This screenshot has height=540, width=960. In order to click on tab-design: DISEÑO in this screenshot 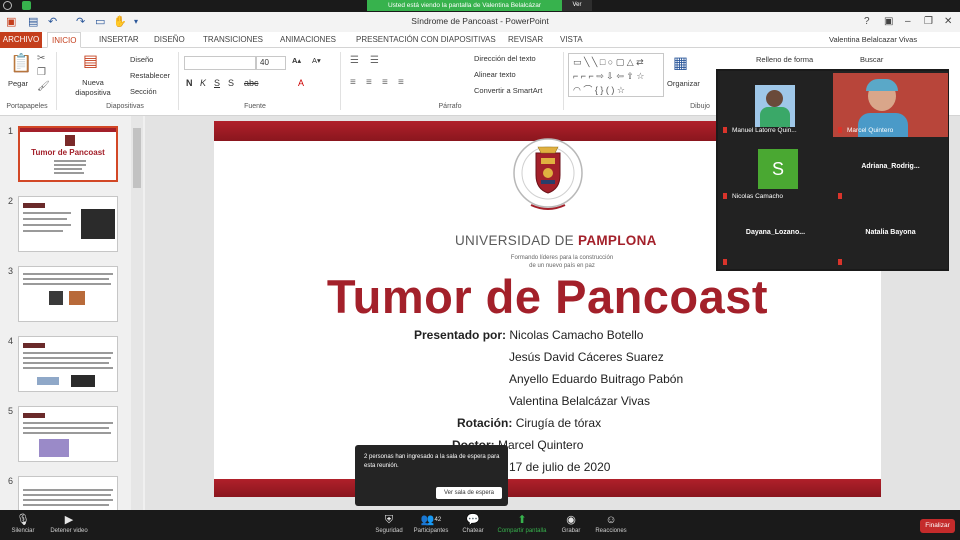, I will do `click(169, 40)`.